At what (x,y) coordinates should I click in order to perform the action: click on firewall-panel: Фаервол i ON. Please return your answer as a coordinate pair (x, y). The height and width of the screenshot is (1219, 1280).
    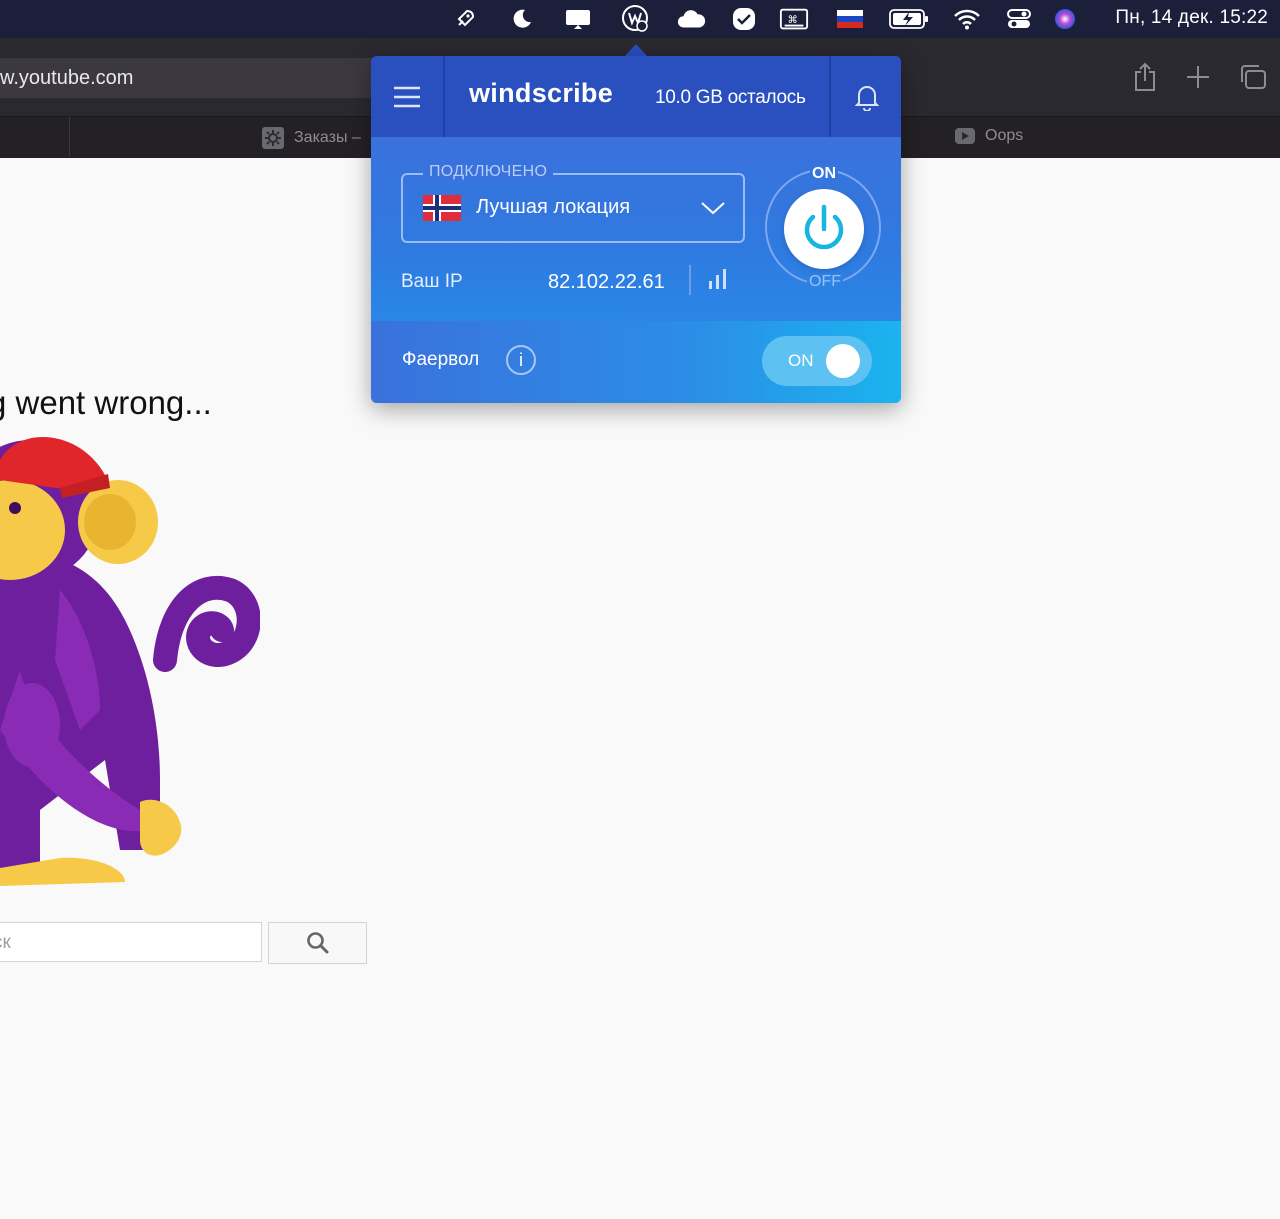
    Looking at the image, I should click on (636, 362).